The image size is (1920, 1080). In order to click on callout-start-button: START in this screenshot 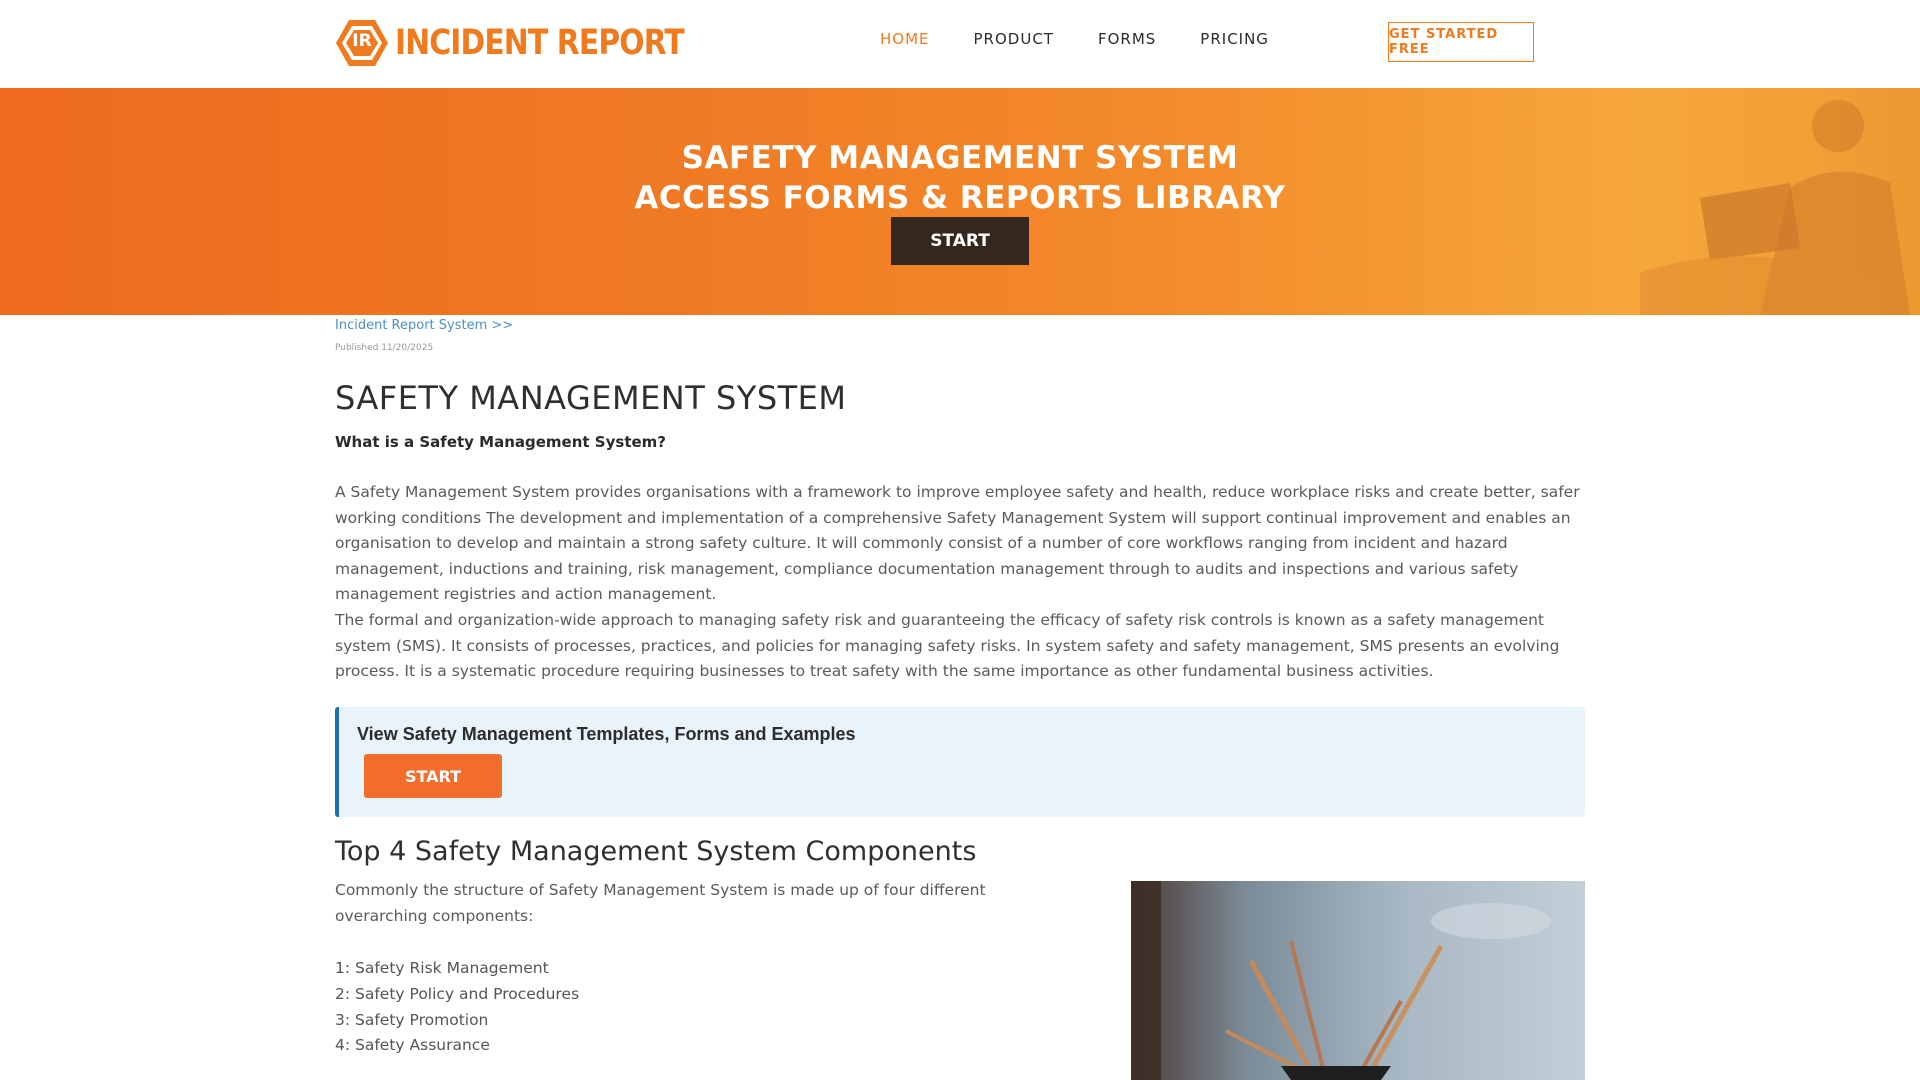, I will do `click(433, 776)`.